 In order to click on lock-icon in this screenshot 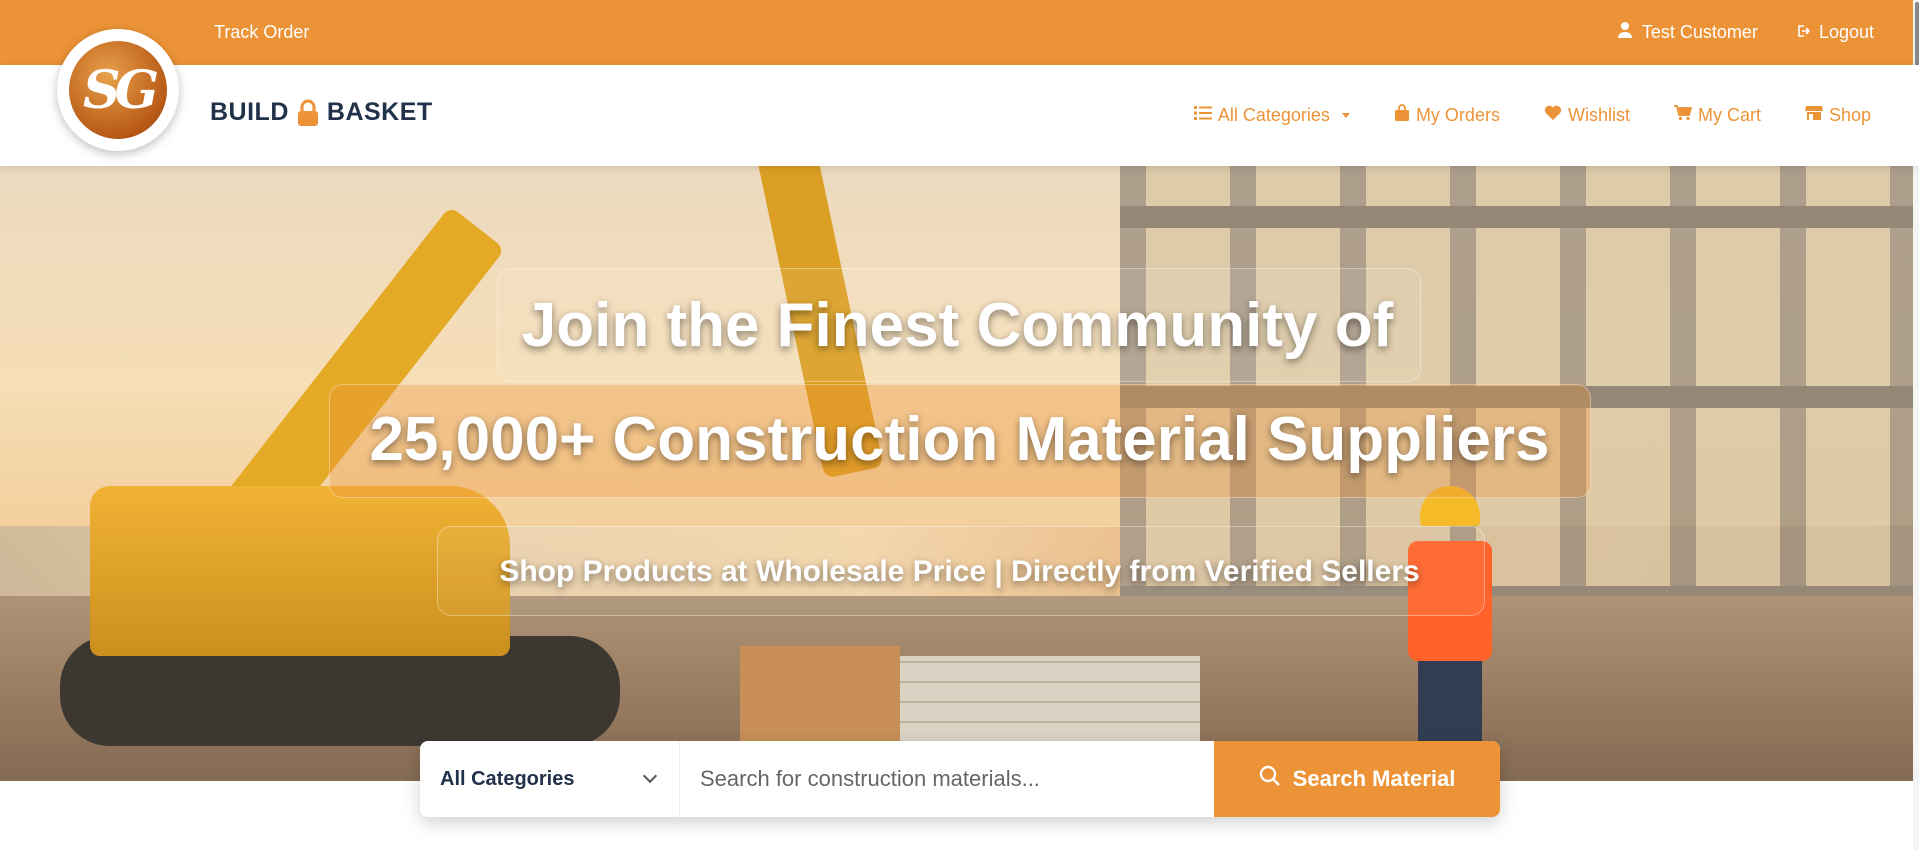, I will do `click(308, 113)`.